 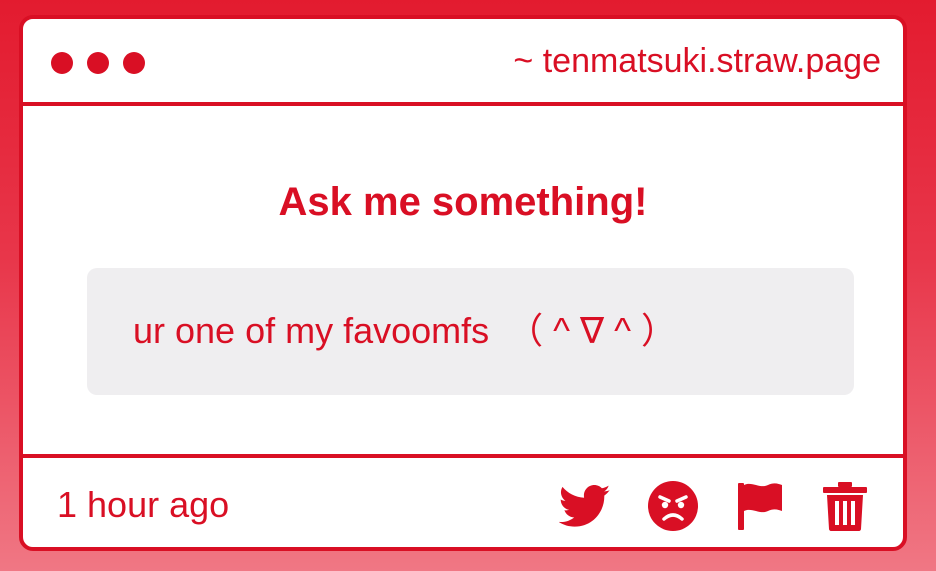 I want to click on twitter-share-button, so click(x=585, y=506).